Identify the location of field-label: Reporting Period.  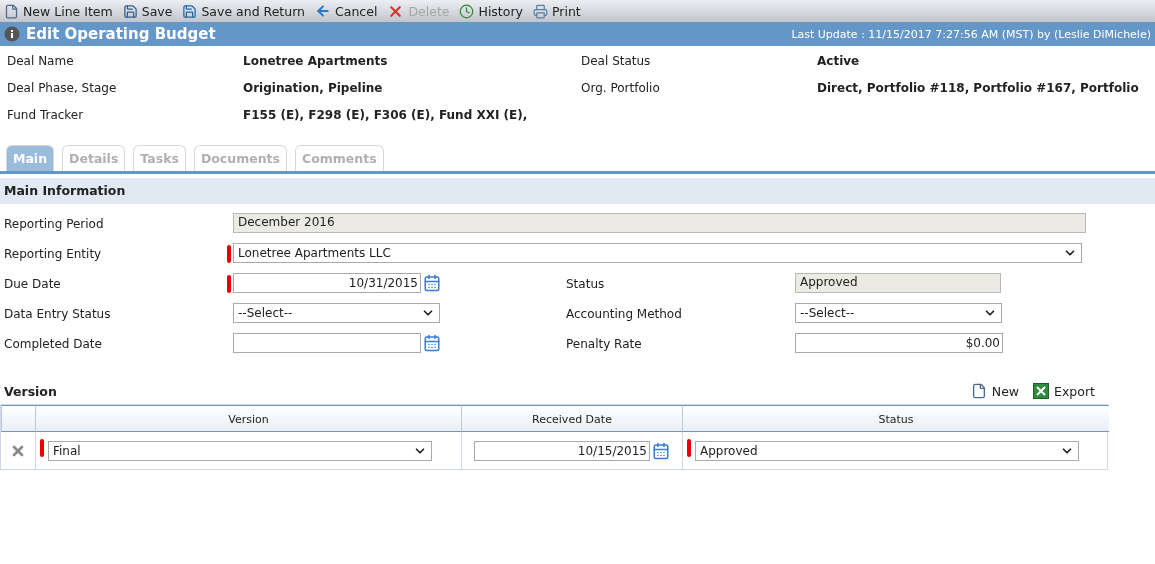
(54, 224).